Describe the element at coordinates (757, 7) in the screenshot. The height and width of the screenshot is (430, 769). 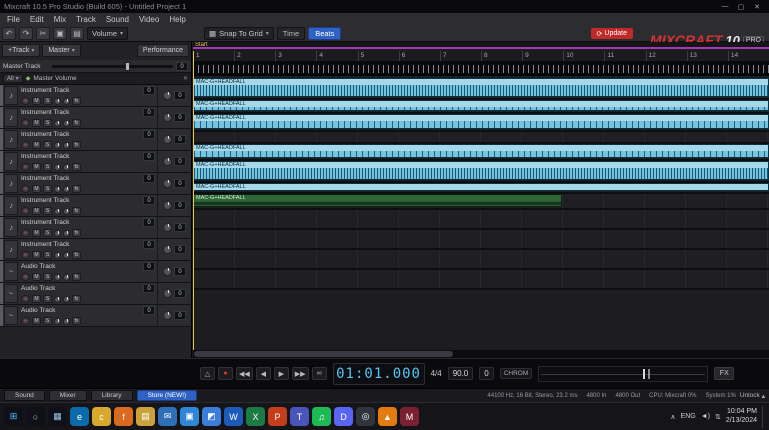
I see `close-button: ✕` at that location.